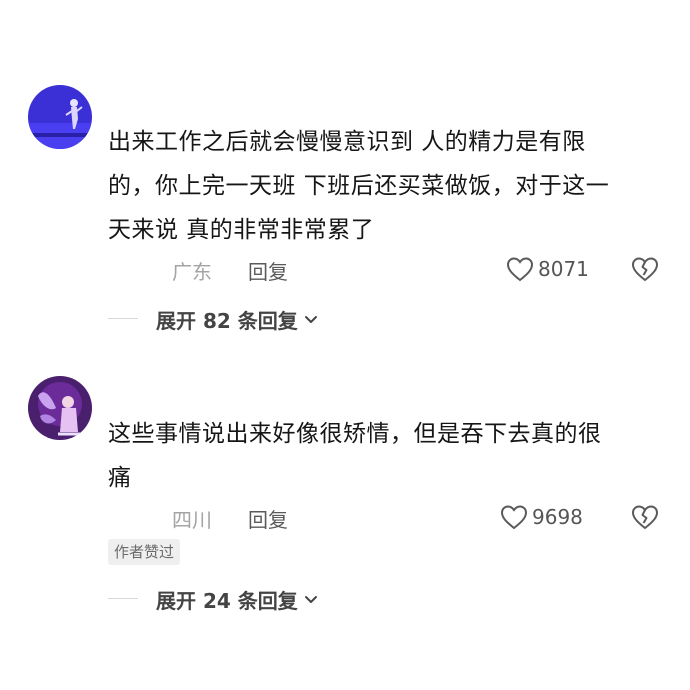 The height and width of the screenshot is (690, 690). Describe the element at coordinates (144, 552) in the screenshot. I see `author-liked-badge: 作者赞过` at that location.